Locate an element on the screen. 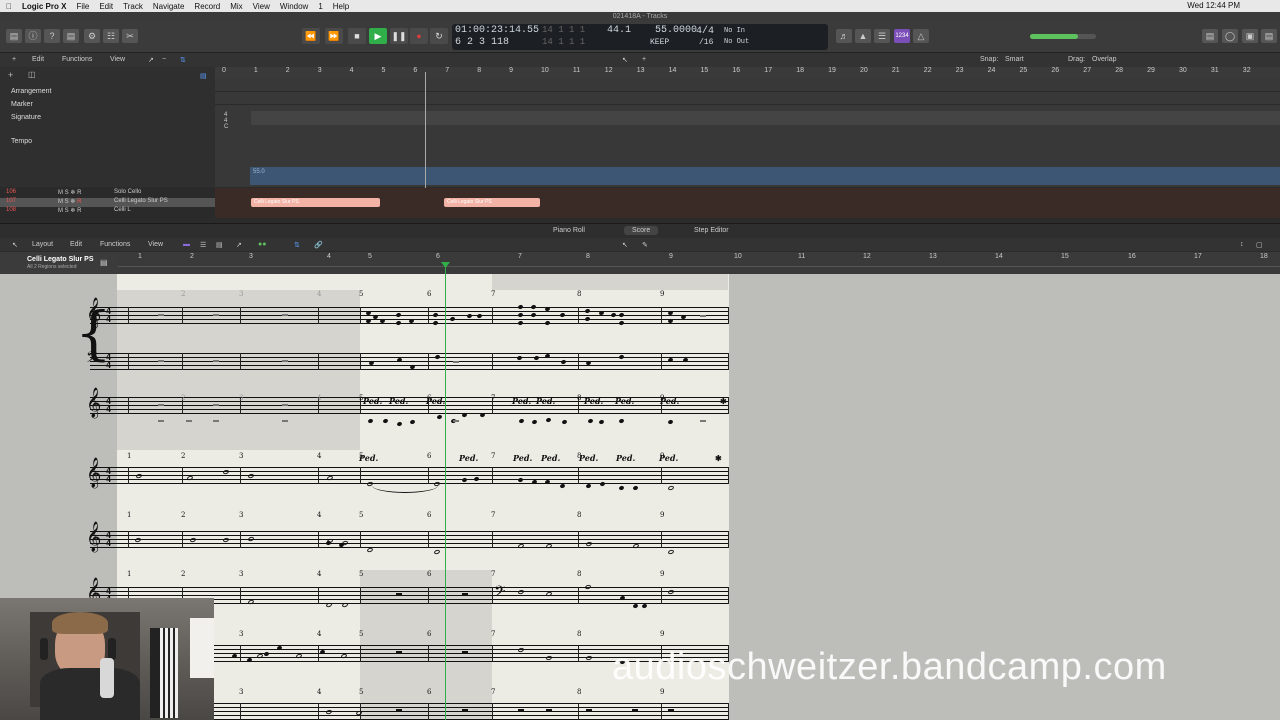 Image resolution: width=1280 pixels, height=720 pixels. score-edit-menu: Edit is located at coordinates (76, 244).